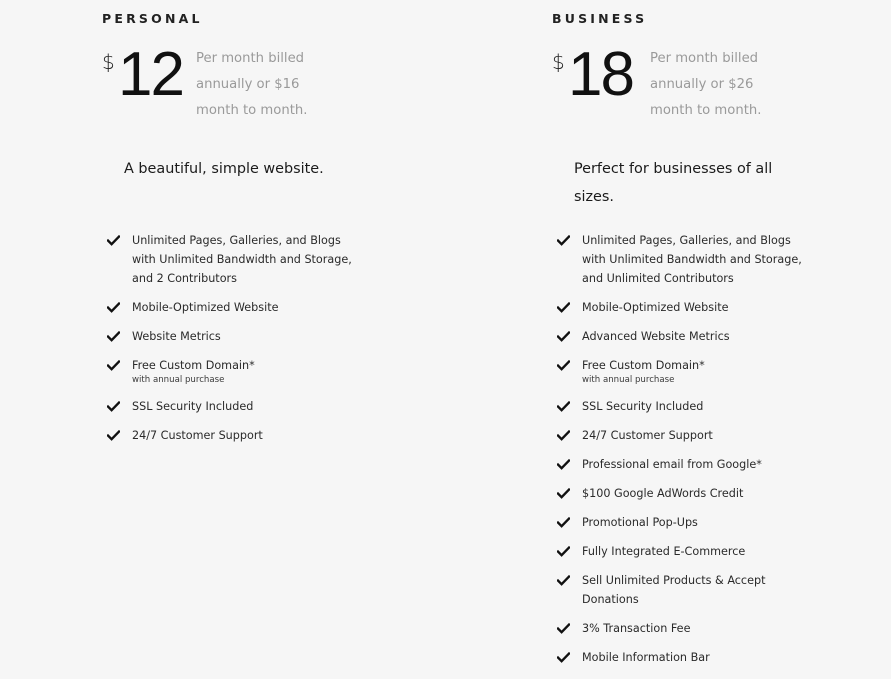  Describe the element at coordinates (636, 628) in the screenshot. I see `feature-text: 3% Transaction Fee` at that location.